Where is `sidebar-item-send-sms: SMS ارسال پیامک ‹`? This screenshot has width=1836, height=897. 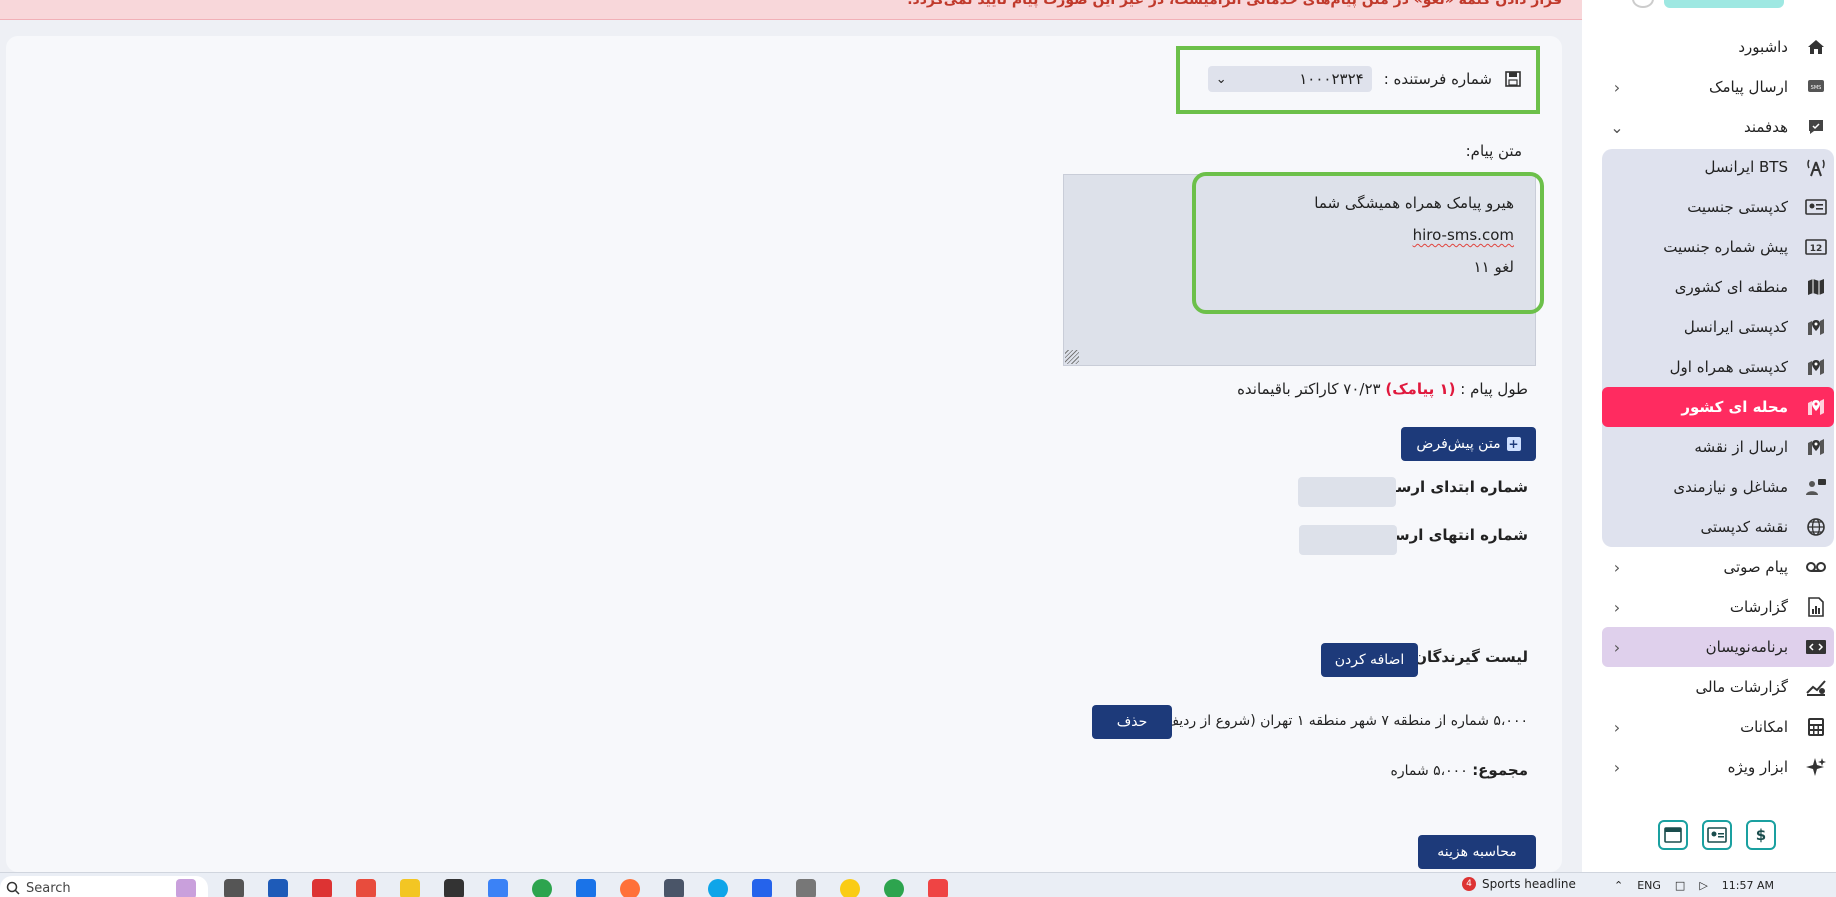 sidebar-item-send-sms: SMS ارسال پیامک ‹ is located at coordinates (1718, 87).